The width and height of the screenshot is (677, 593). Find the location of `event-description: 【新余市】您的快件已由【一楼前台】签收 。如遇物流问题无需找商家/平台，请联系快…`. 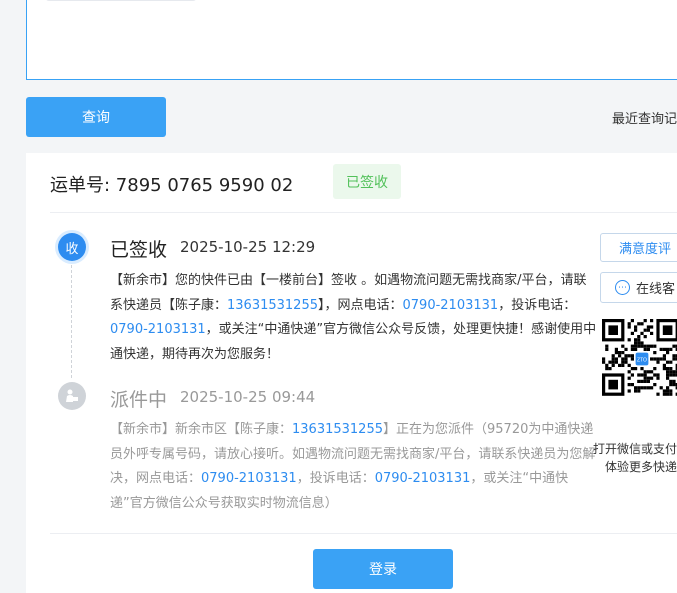

event-description: 【新余市】您的快件已由【一楼前台】签收 。如遇物流问题无需找商家/平台，请联系快… is located at coordinates (354, 318).